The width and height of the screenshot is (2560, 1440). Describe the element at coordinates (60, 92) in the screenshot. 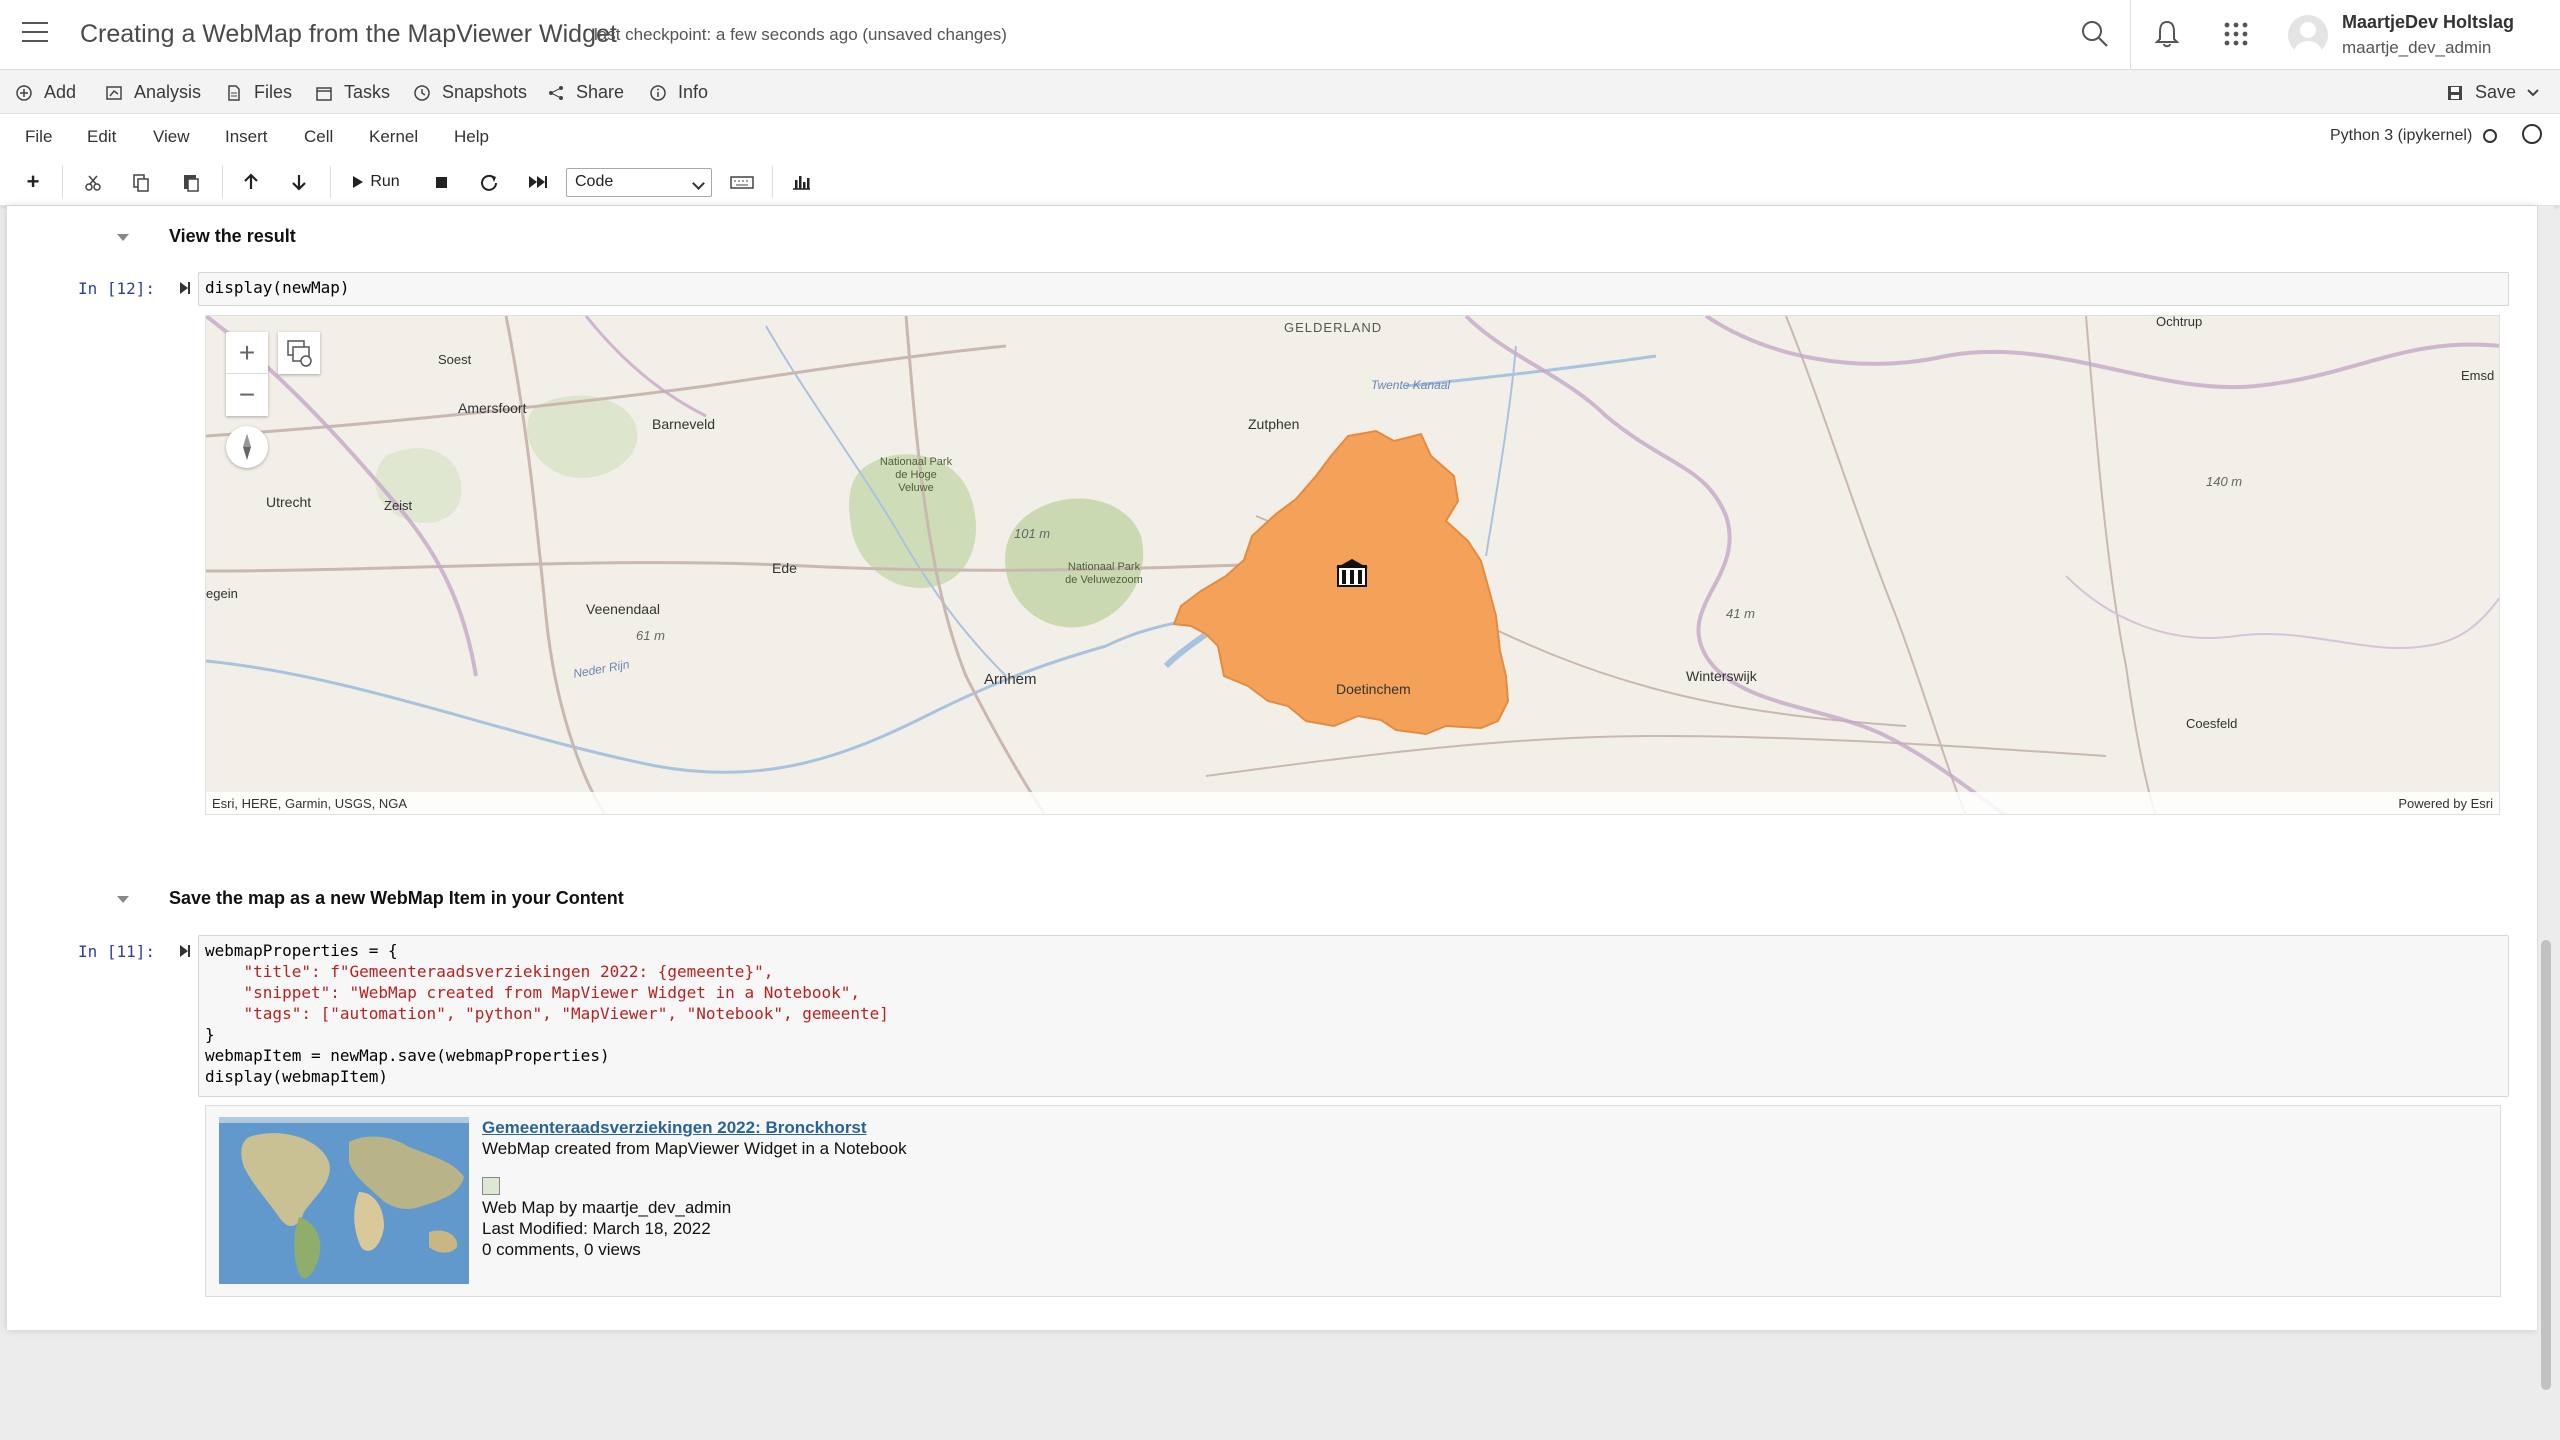

I see `add-label: Add` at that location.